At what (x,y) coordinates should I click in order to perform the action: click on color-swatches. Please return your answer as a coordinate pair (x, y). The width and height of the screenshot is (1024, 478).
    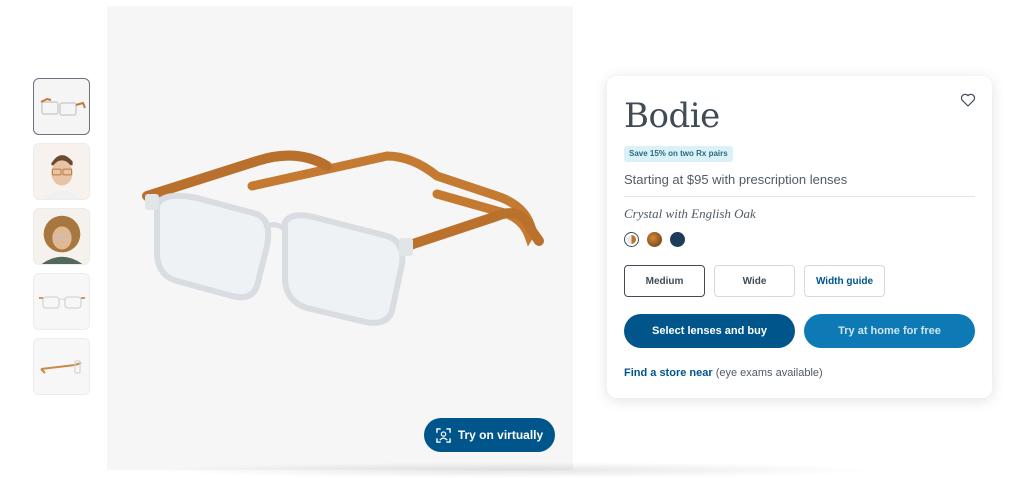
    Looking at the image, I should click on (654, 239).